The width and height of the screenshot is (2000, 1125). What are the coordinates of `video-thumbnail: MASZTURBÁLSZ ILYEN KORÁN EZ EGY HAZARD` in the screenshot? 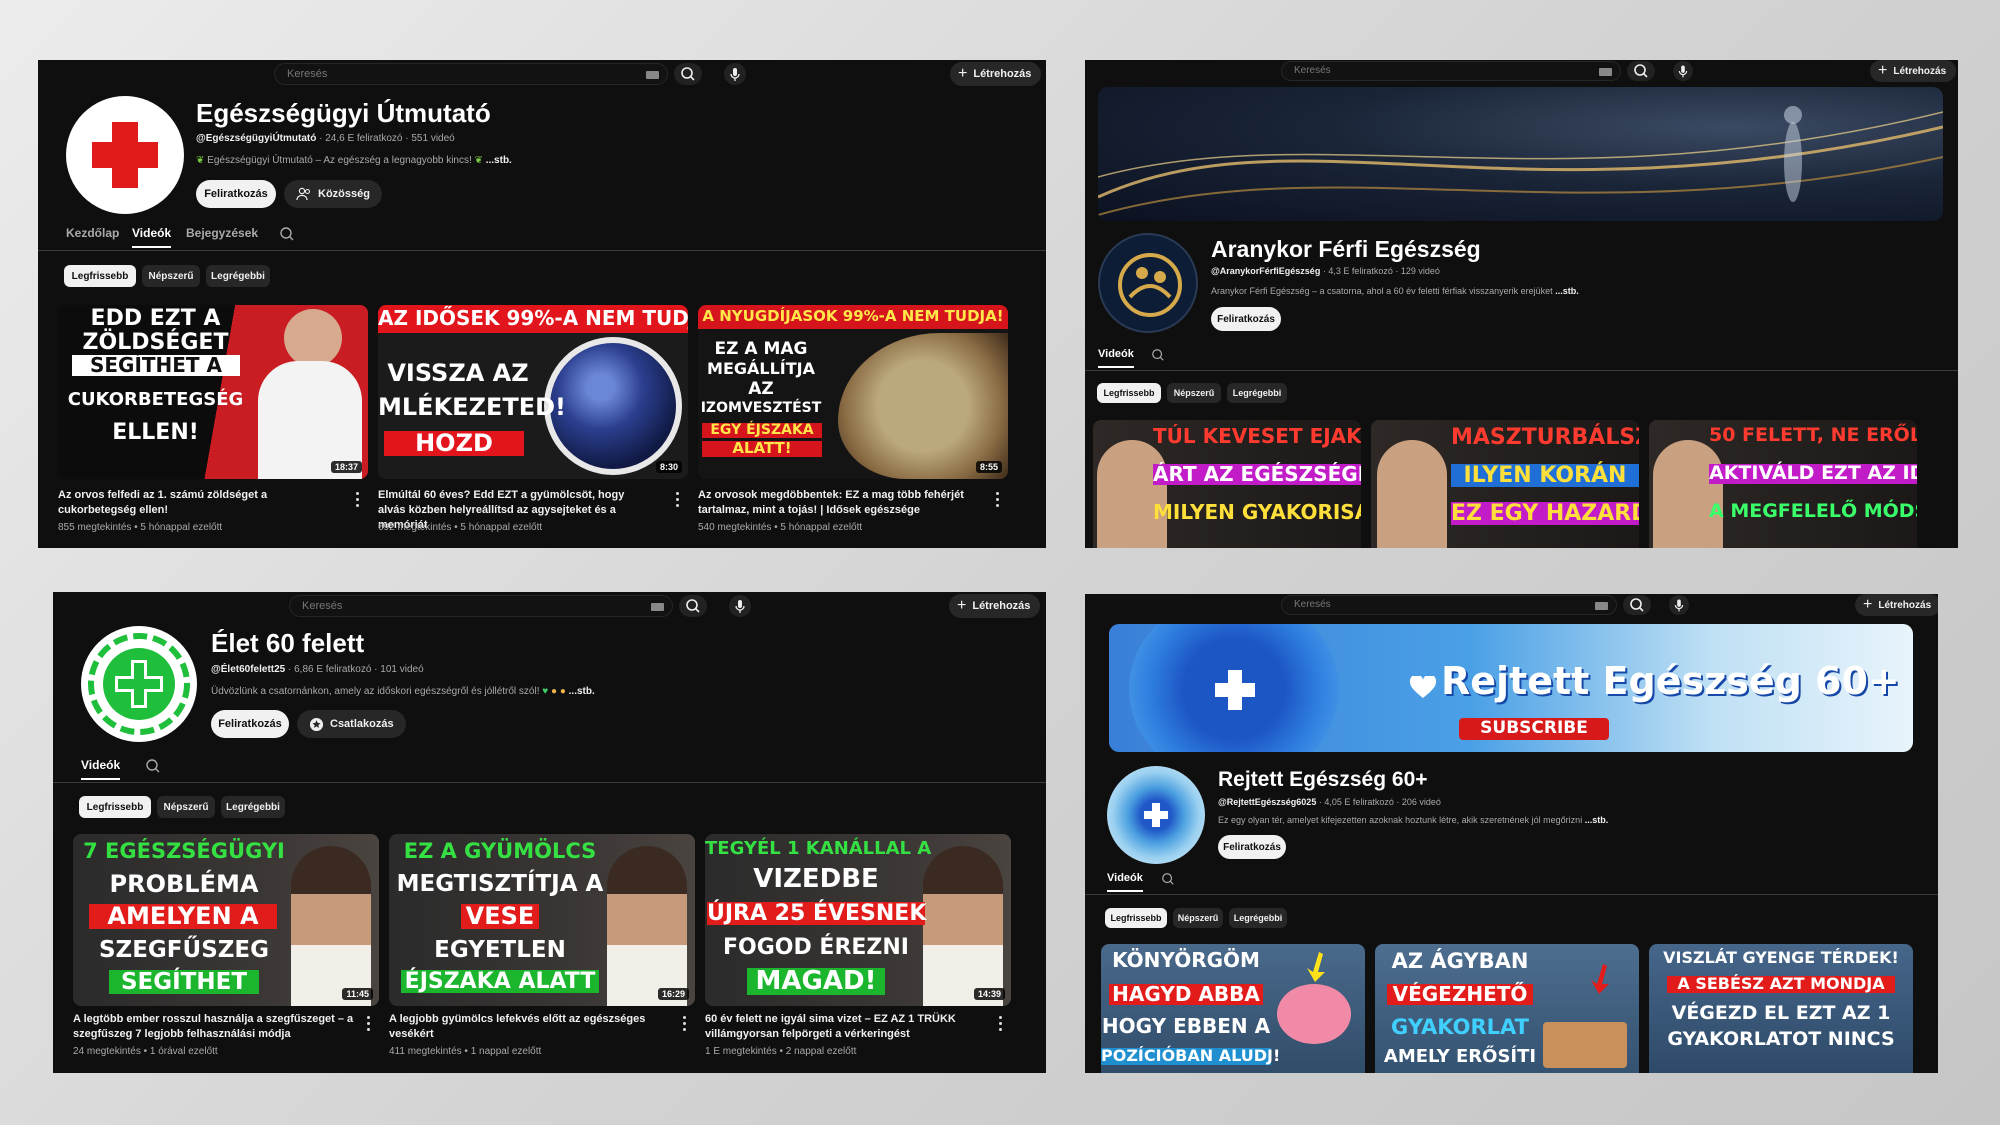 It's located at (1505, 484).